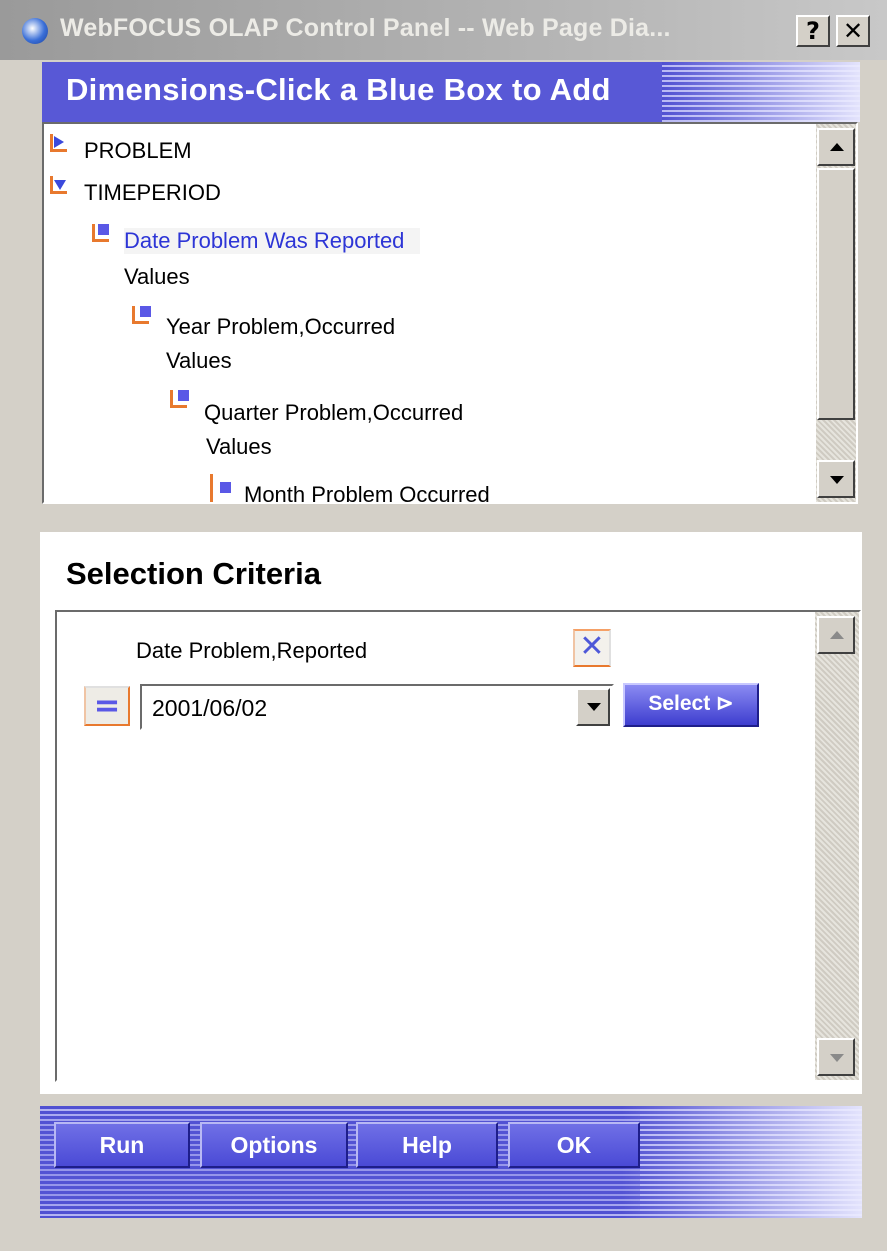 Image resolution: width=887 pixels, height=1251 pixels. I want to click on scrollbar-thumb, so click(836, 294).